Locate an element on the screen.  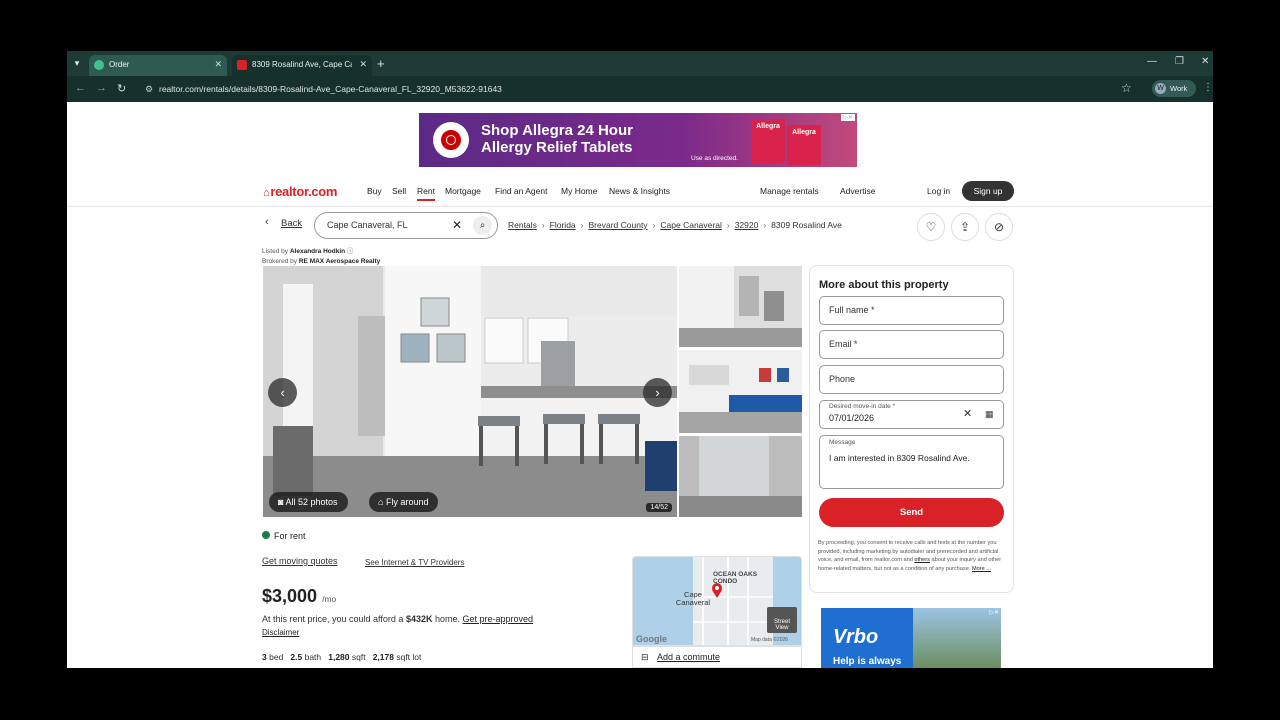
realtor-logo: ⌂realtor.com is located at coordinates (300, 191).